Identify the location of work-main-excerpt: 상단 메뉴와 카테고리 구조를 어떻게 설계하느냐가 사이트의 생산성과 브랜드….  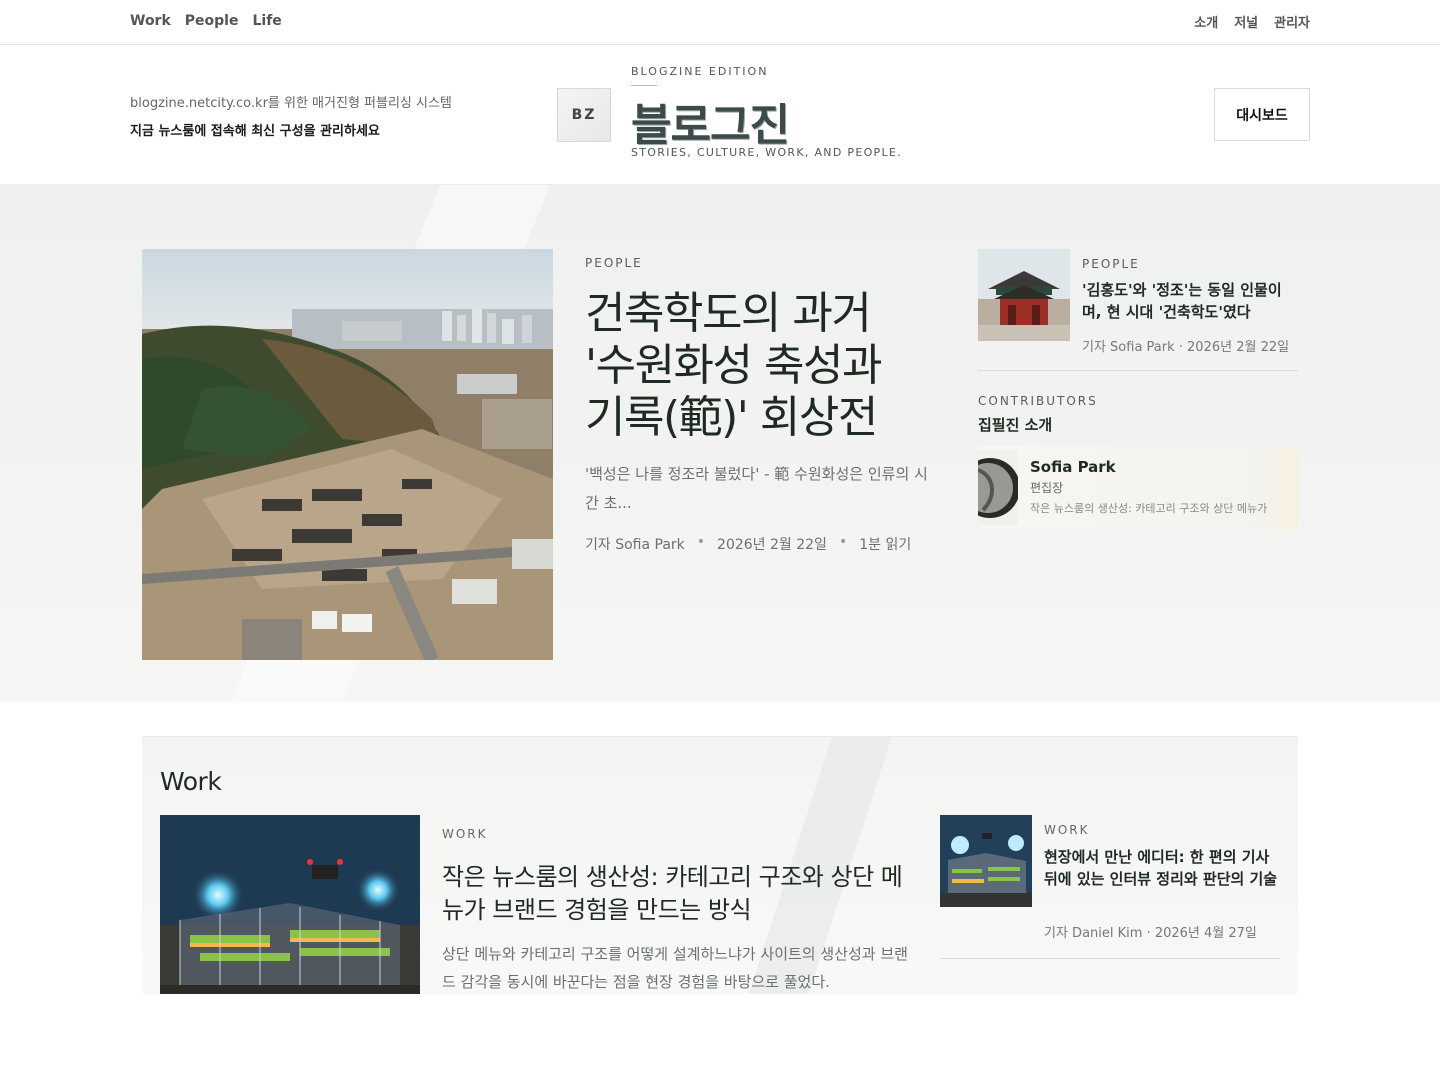
(675, 968).